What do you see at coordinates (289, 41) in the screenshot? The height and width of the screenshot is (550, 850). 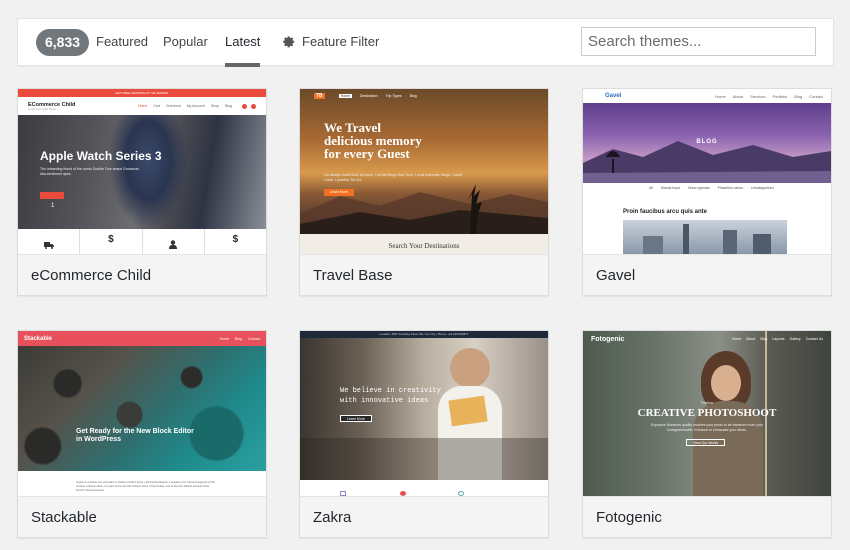 I see `gear-icon` at bounding box center [289, 41].